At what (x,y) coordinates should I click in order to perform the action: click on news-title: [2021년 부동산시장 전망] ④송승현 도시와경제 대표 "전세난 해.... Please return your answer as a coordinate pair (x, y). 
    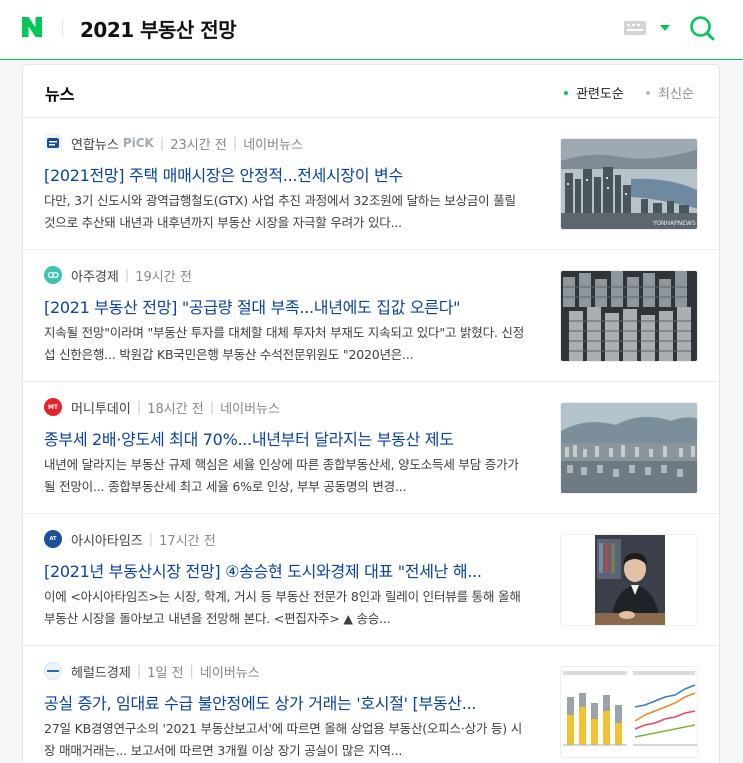
    Looking at the image, I should click on (296, 570).